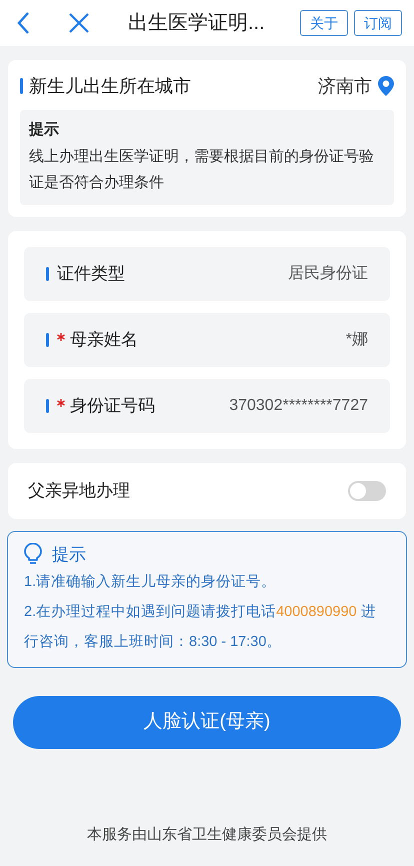  Describe the element at coordinates (207, 834) in the screenshot. I see `footer-text: 本服务由山东省卫生健康委员会提供` at that location.